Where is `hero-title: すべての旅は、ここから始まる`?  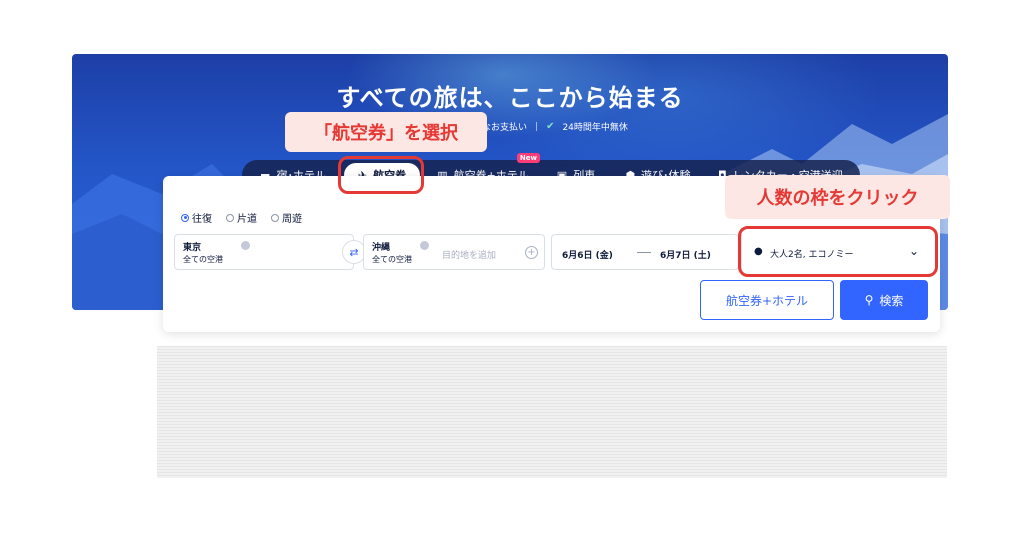 hero-title: すべての旅は、ここから始まる is located at coordinates (510, 98).